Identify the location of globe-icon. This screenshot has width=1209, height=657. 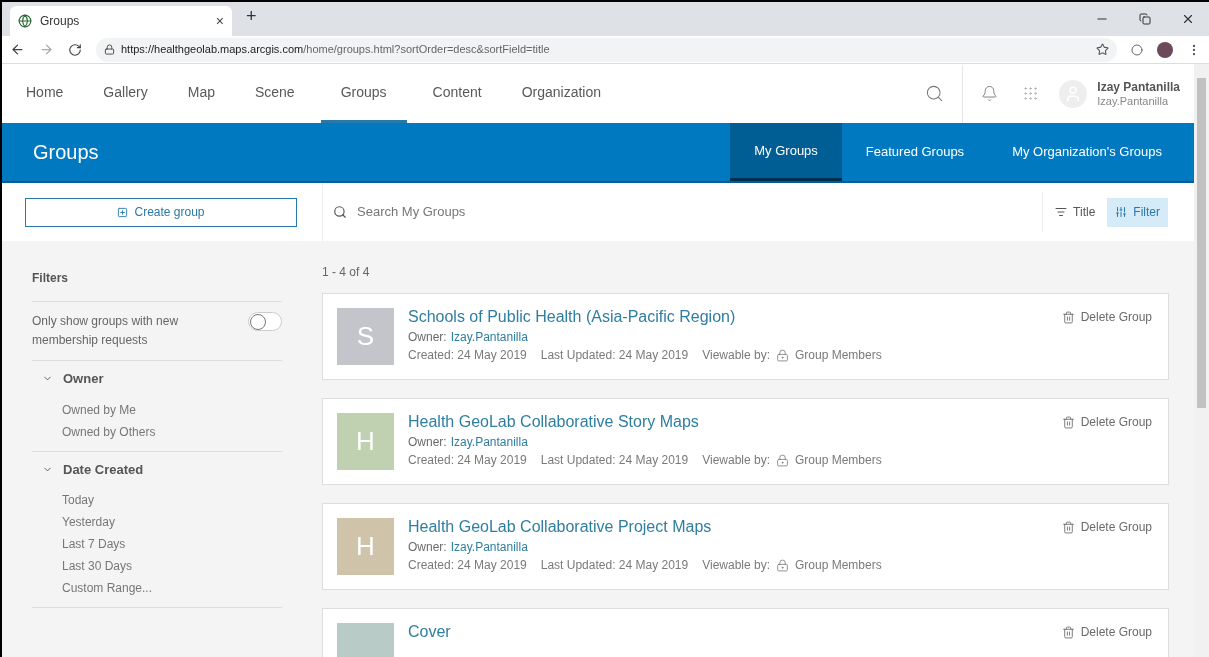
(25, 21).